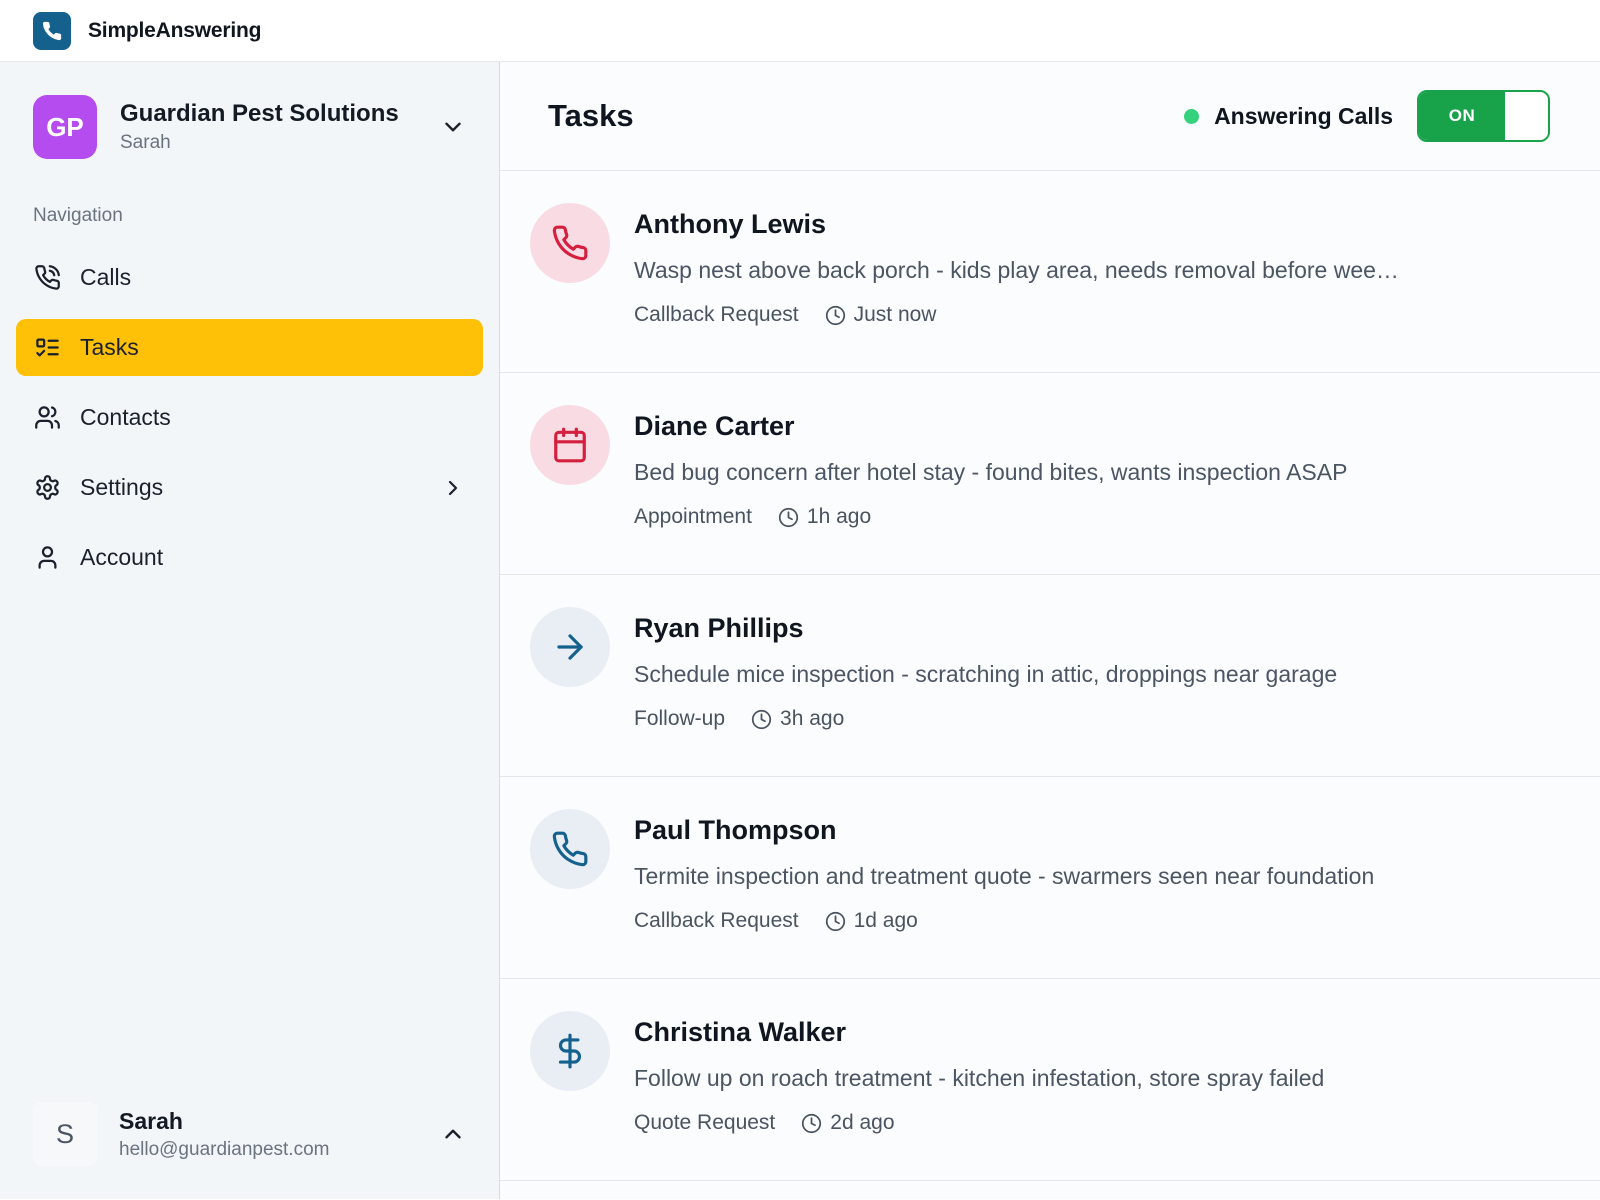 Image resolution: width=1600 pixels, height=1200 pixels. I want to click on user-menu: S Sarah hello@guardianpest.com, so click(249, 1137).